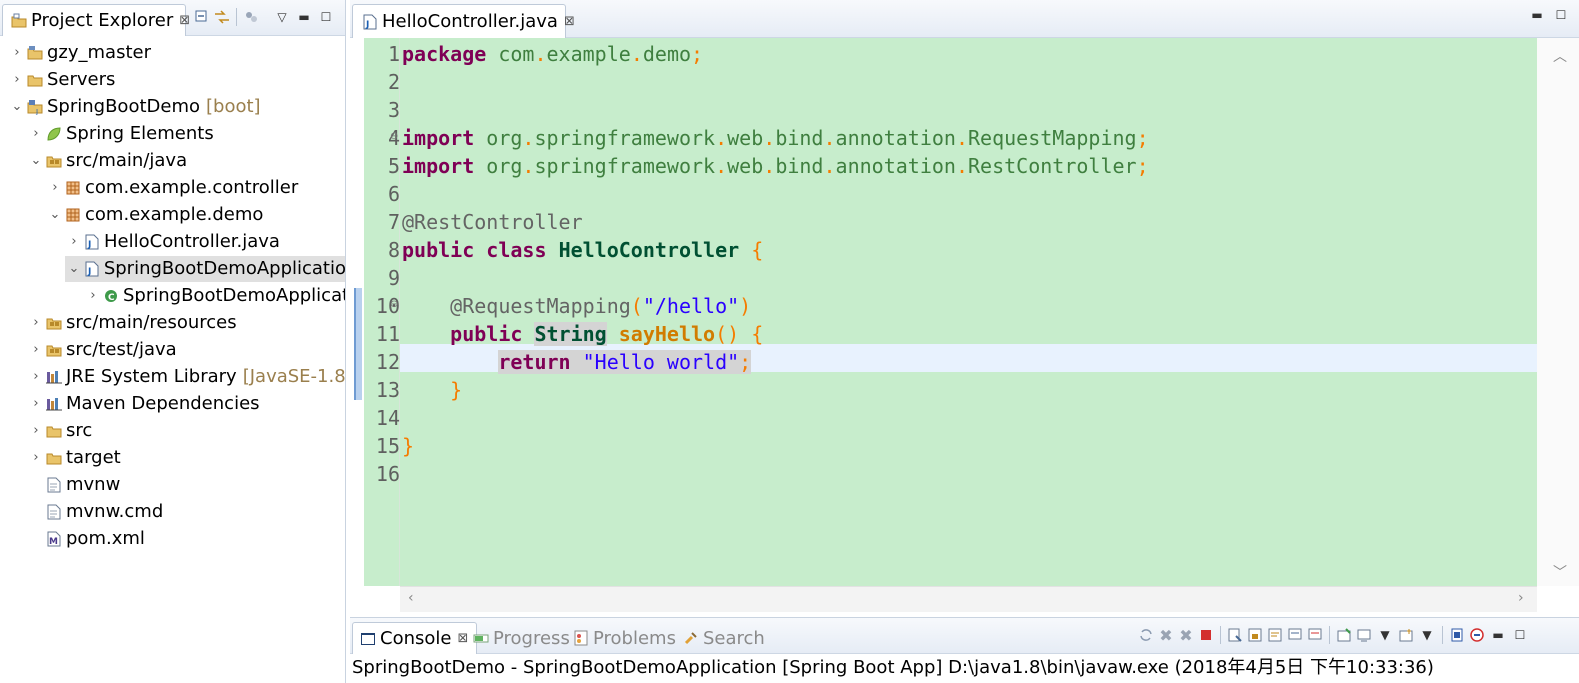 The image size is (1579, 683). I want to click on display-selected-console-icon, so click(1364, 635).